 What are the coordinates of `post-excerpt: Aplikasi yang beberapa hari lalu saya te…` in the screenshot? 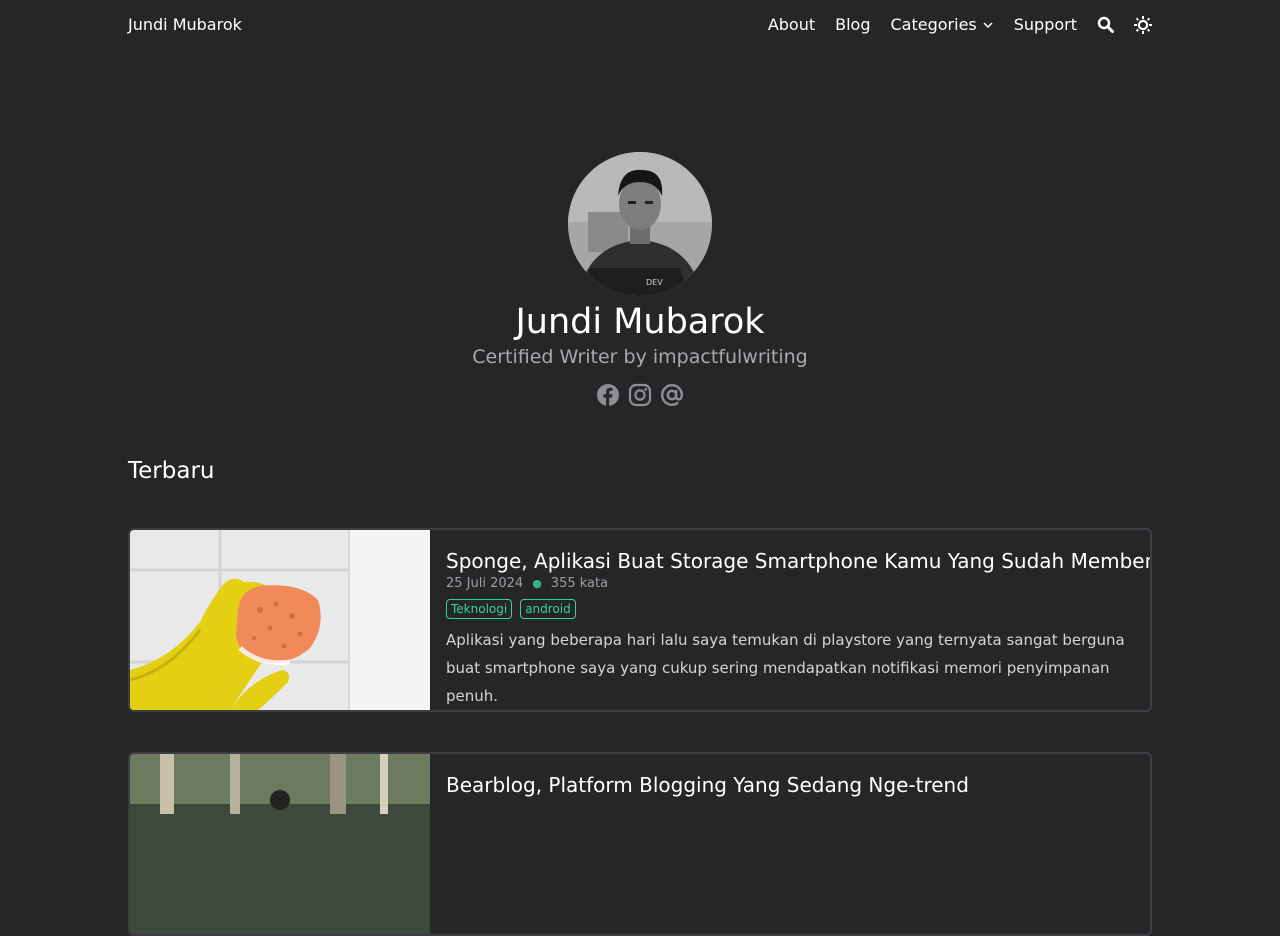 It's located at (785, 668).